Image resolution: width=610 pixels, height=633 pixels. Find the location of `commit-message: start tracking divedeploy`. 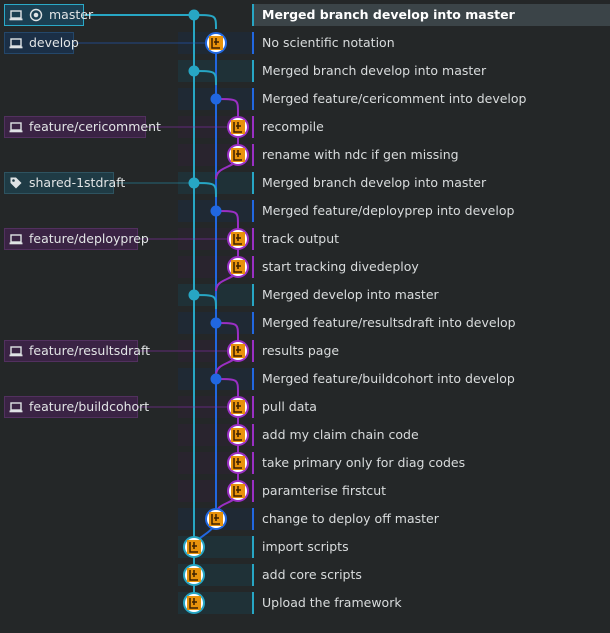

commit-message: start tracking divedeploy is located at coordinates (340, 267).